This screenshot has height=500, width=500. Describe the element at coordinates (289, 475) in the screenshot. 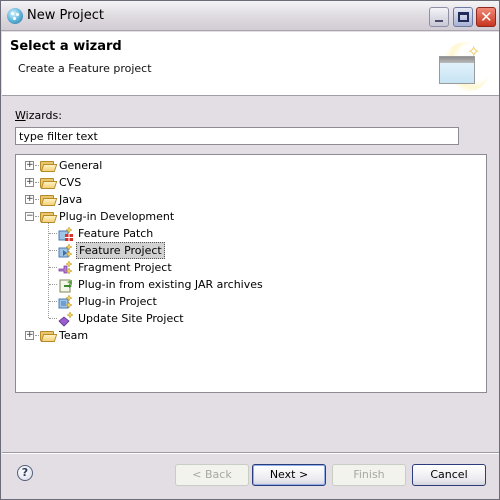

I see `next-button: Next >` at that location.